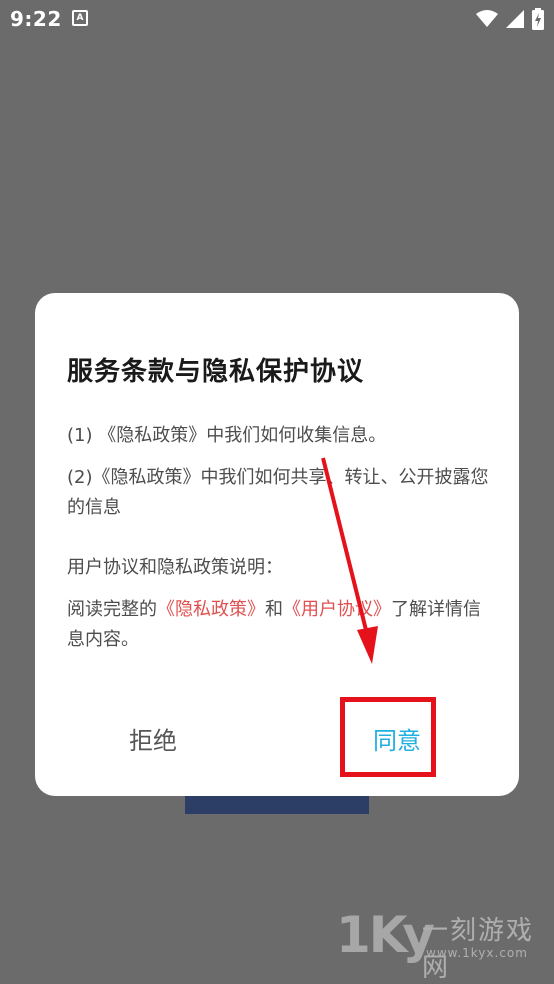  I want to click on watermark-logo: 1Ky, so click(385, 935).